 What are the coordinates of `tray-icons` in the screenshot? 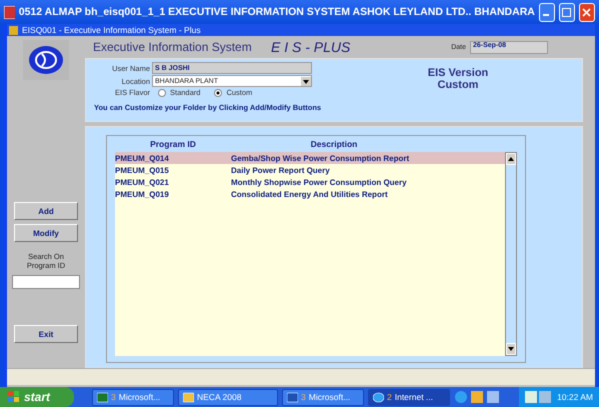 It's located at (538, 397).